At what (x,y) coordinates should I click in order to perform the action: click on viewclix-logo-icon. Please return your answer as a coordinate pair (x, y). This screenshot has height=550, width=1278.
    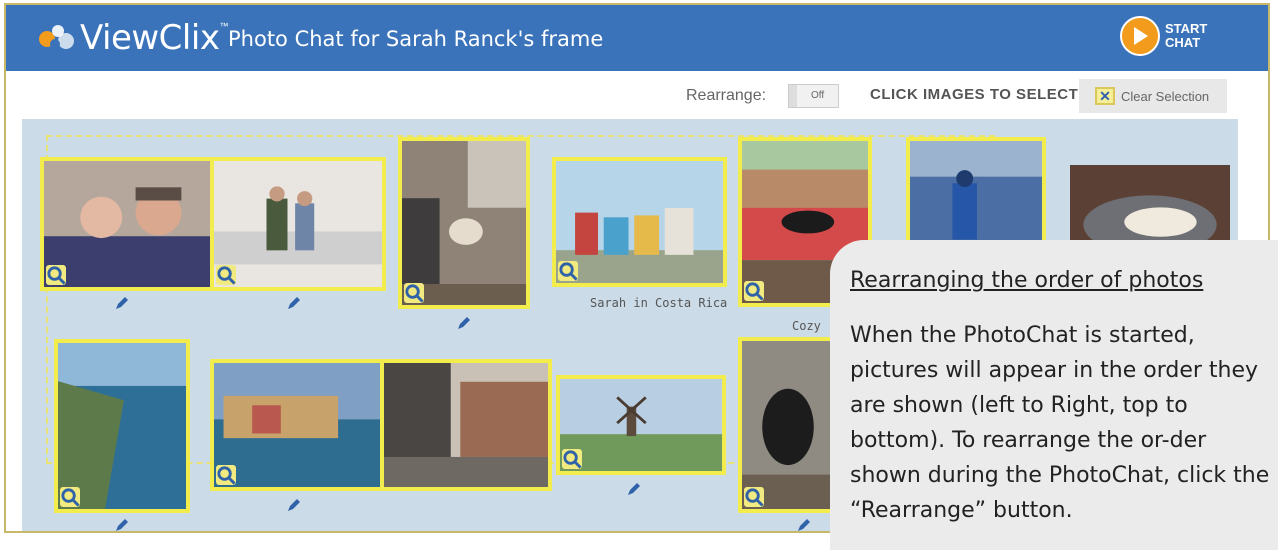
    Looking at the image, I should click on (57, 38).